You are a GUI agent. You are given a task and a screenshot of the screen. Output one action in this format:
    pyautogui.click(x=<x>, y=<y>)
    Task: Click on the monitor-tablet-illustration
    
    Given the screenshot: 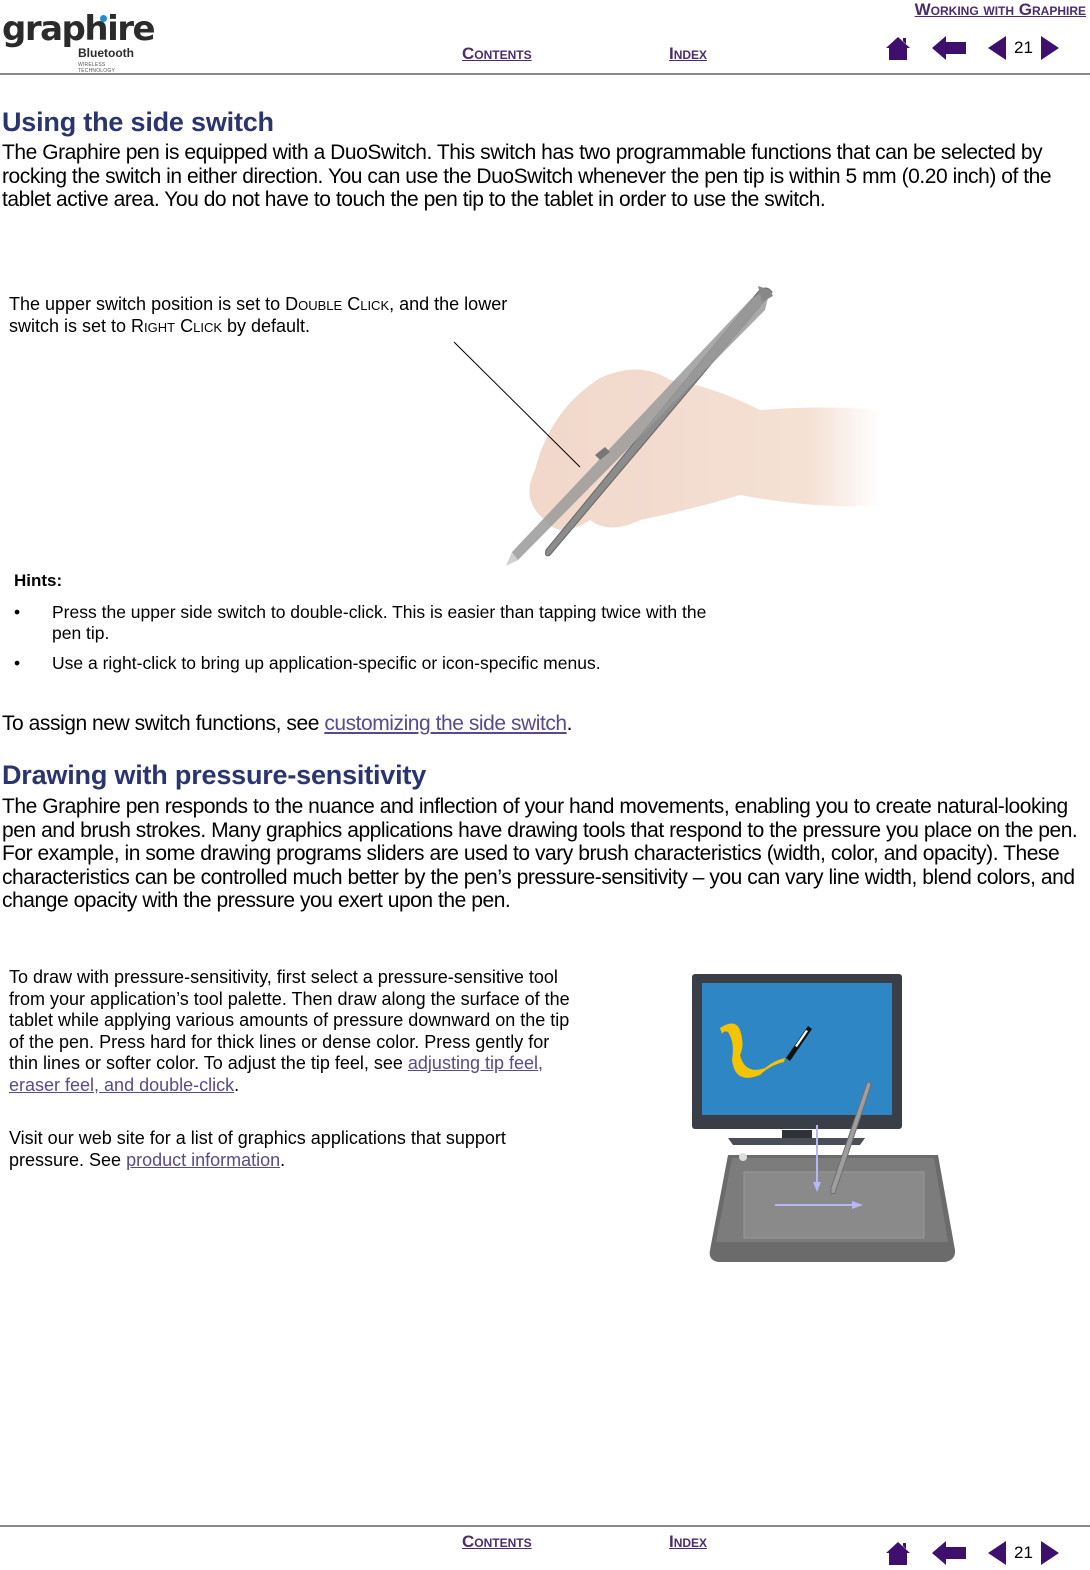 What is the action you would take?
    pyautogui.click(x=830, y=1120)
    